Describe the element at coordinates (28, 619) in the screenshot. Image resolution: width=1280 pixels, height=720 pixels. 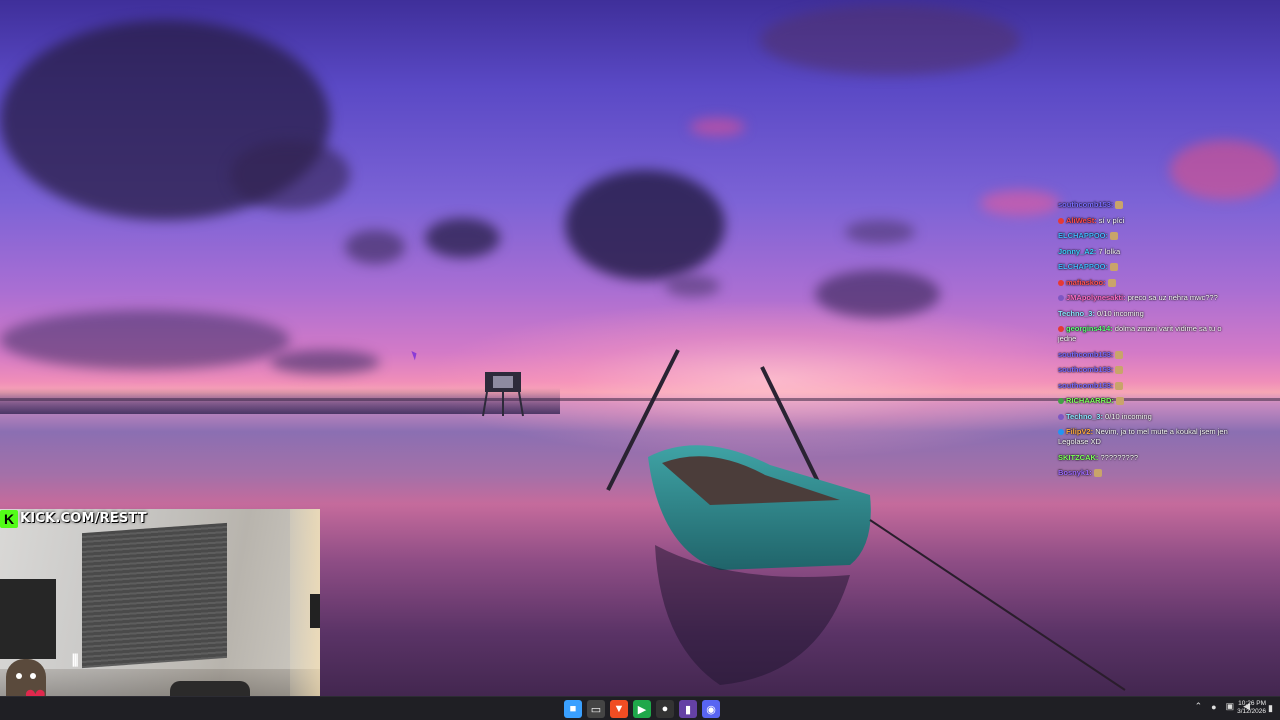
I see `webcam-dark-panel` at that location.